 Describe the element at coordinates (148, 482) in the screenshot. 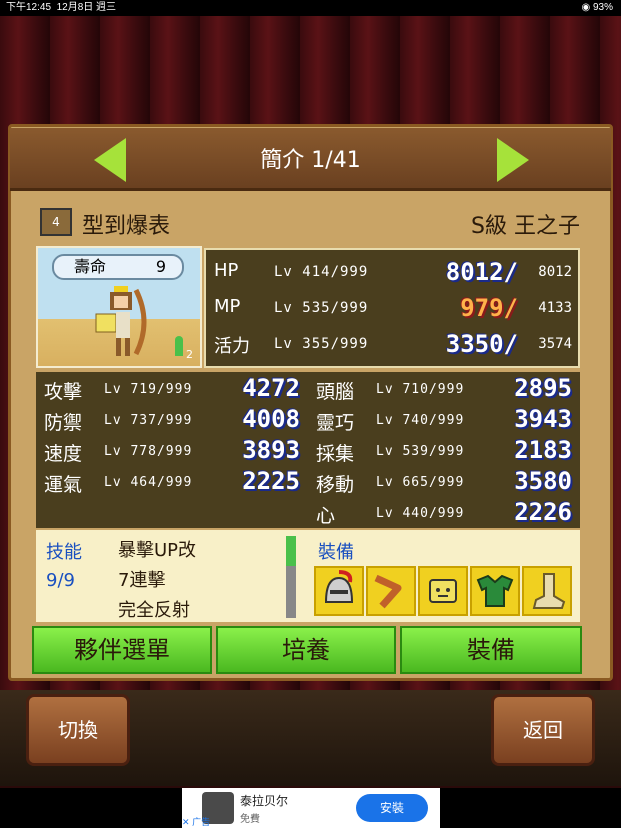

I see `stat-level: Lv 464/999` at that location.